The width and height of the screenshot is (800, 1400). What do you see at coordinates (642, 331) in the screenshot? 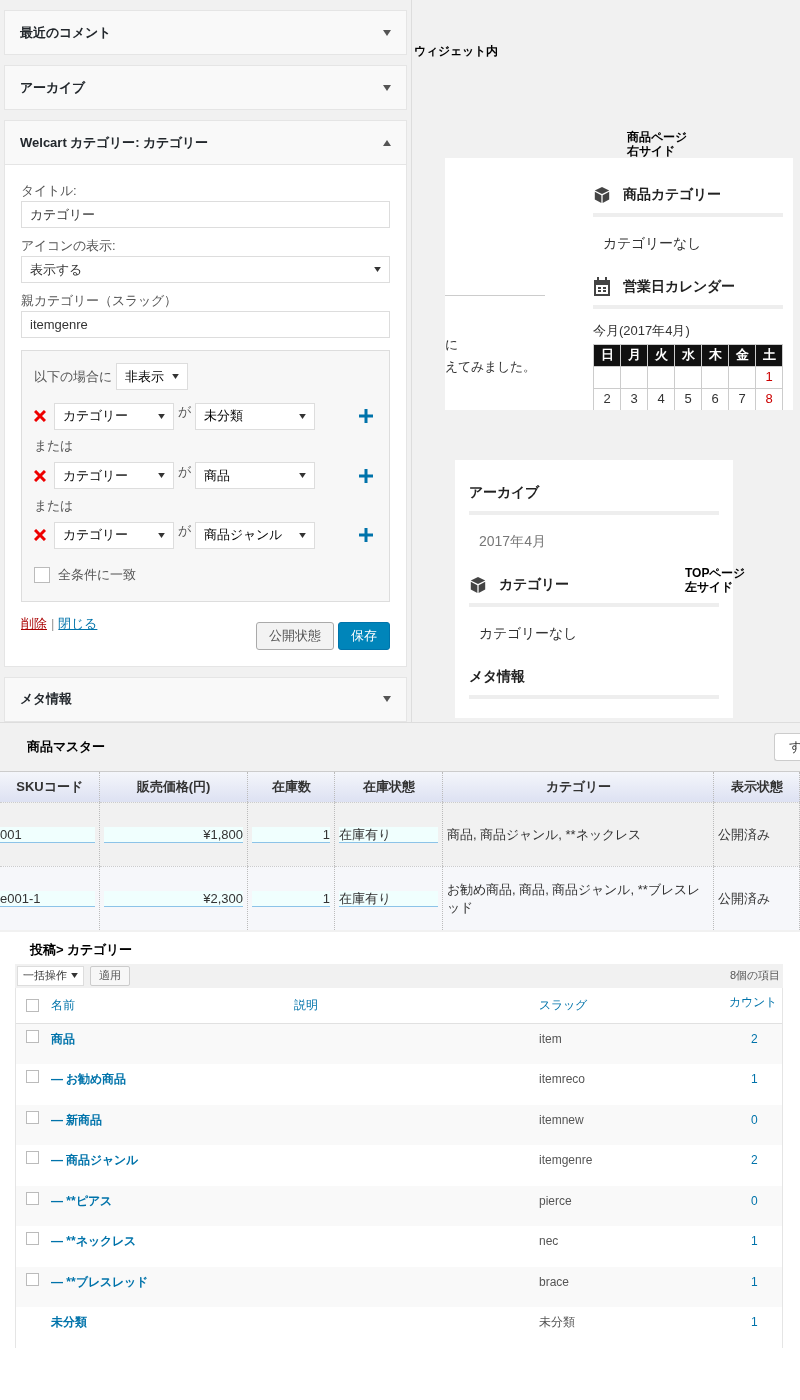
I see `calendar-caption: 今月(2017年4月)` at bounding box center [642, 331].